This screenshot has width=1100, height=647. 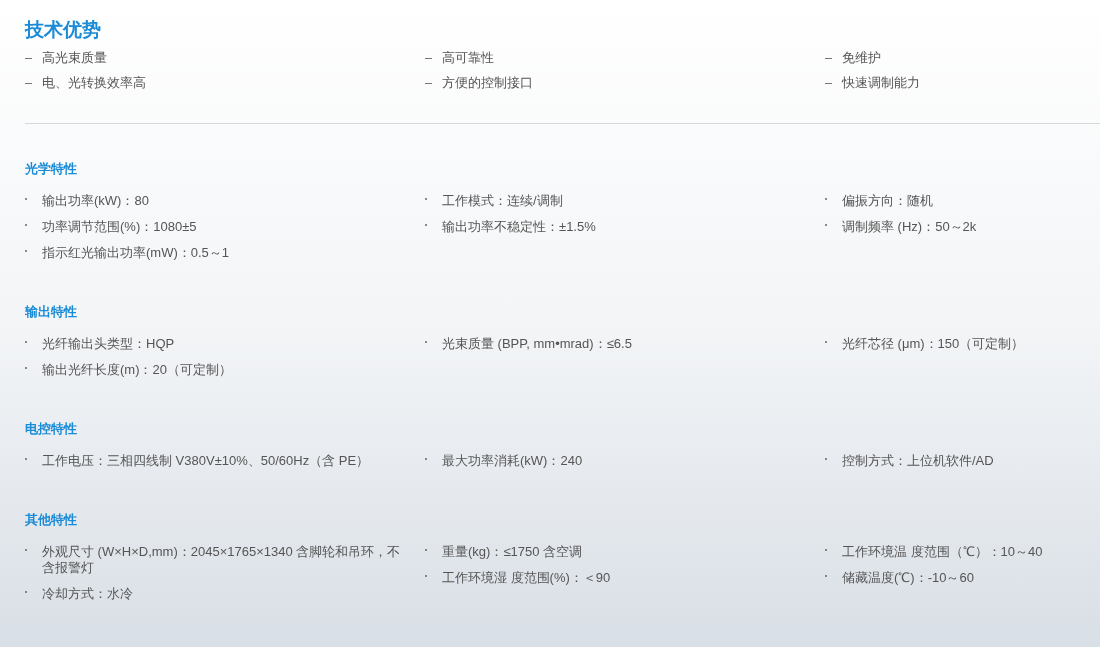 I want to click on section-title: 输出特性, so click(x=51, y=312).